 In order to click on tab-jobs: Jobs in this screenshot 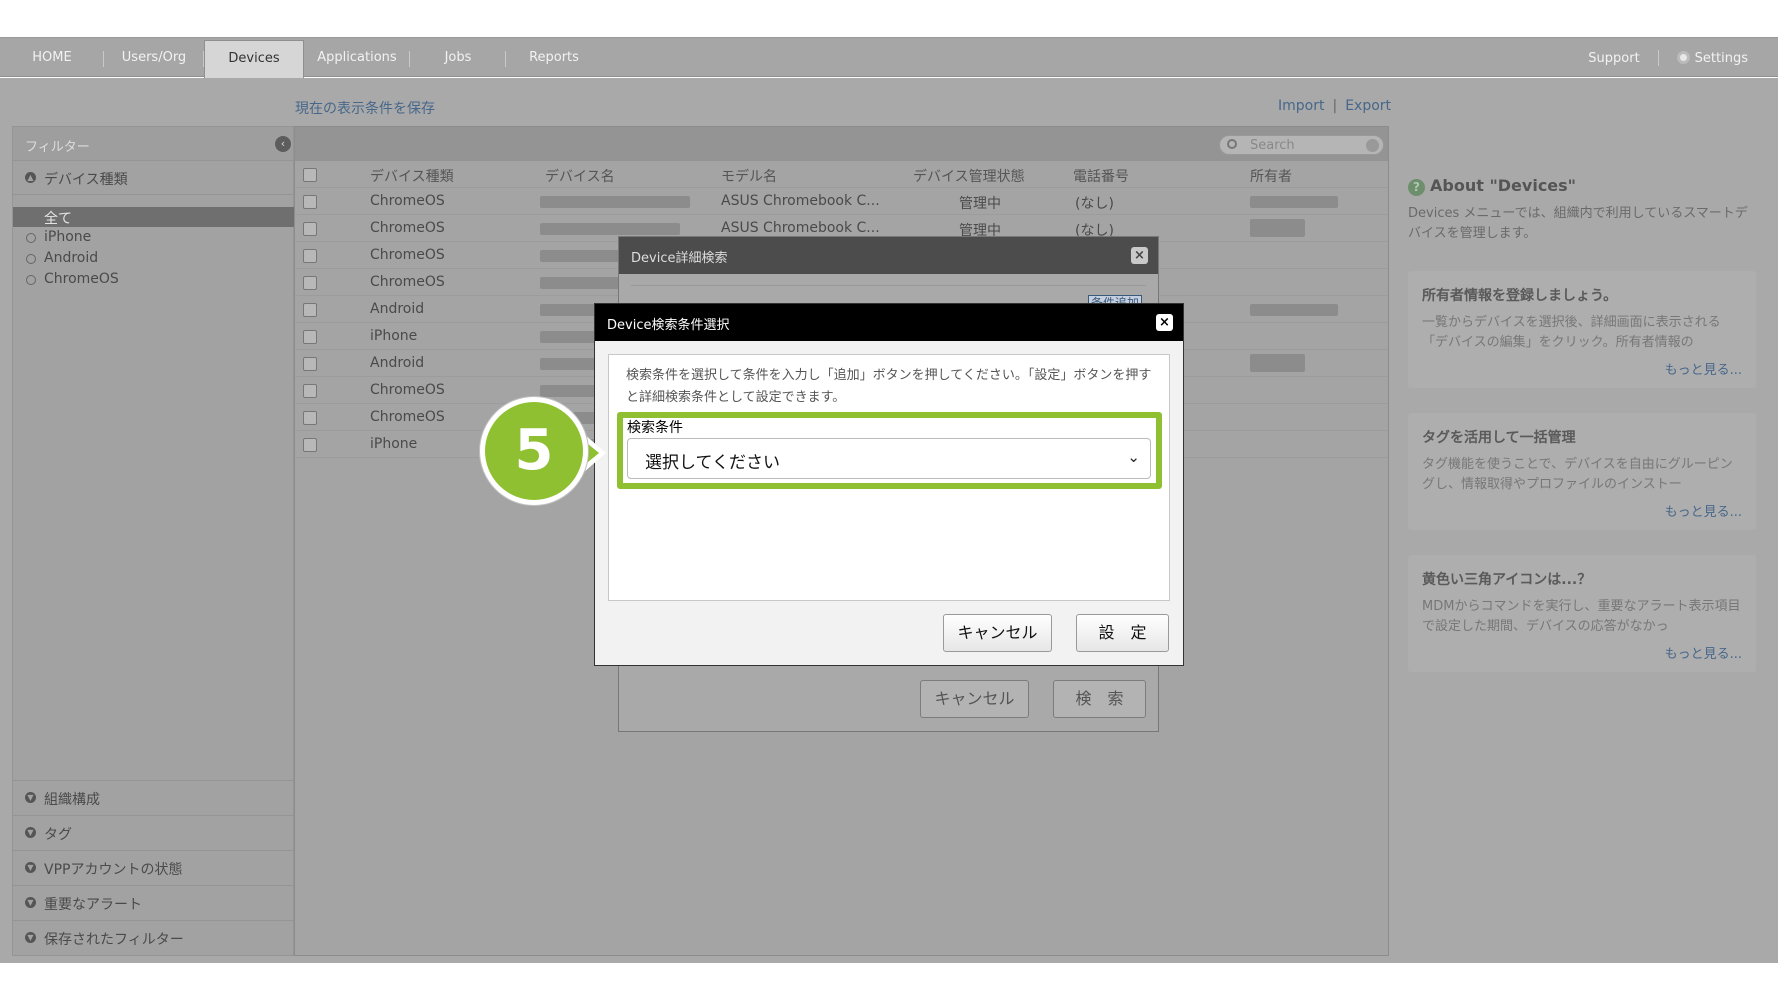, I will do `click(458, 58)`.